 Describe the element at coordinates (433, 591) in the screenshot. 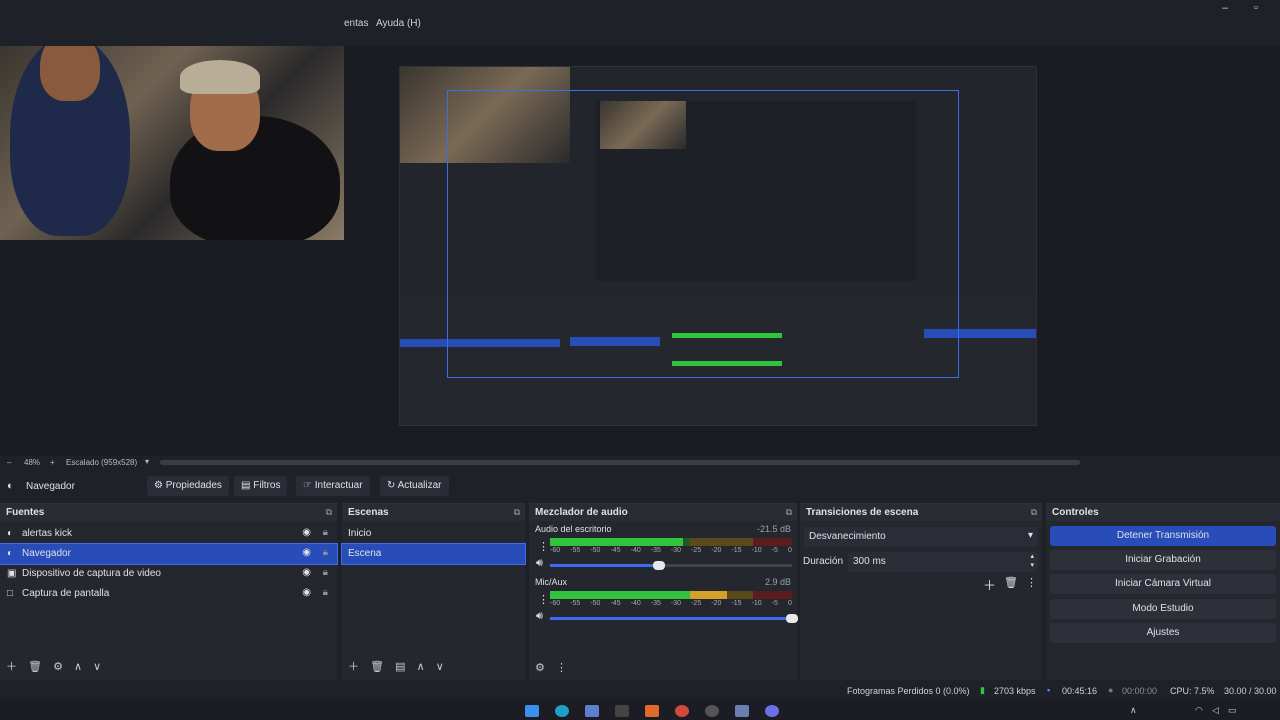

I see `scenes-dock: Escenas ⧉ Inicio Escena ＋ 🗑︎ ▤ ∧ ∨` at that location.